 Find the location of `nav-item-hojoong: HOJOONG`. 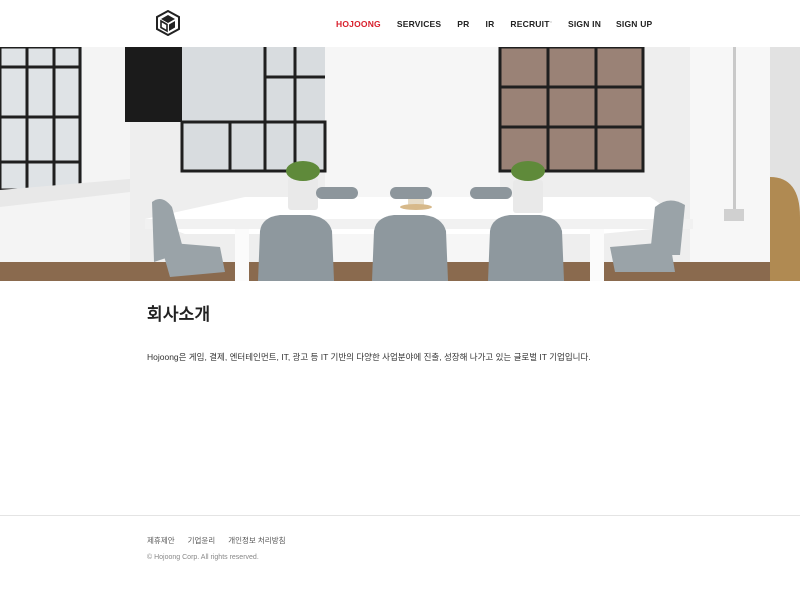

nav-item-hojoong: HOJOONG is located at coordinates (358, 24).